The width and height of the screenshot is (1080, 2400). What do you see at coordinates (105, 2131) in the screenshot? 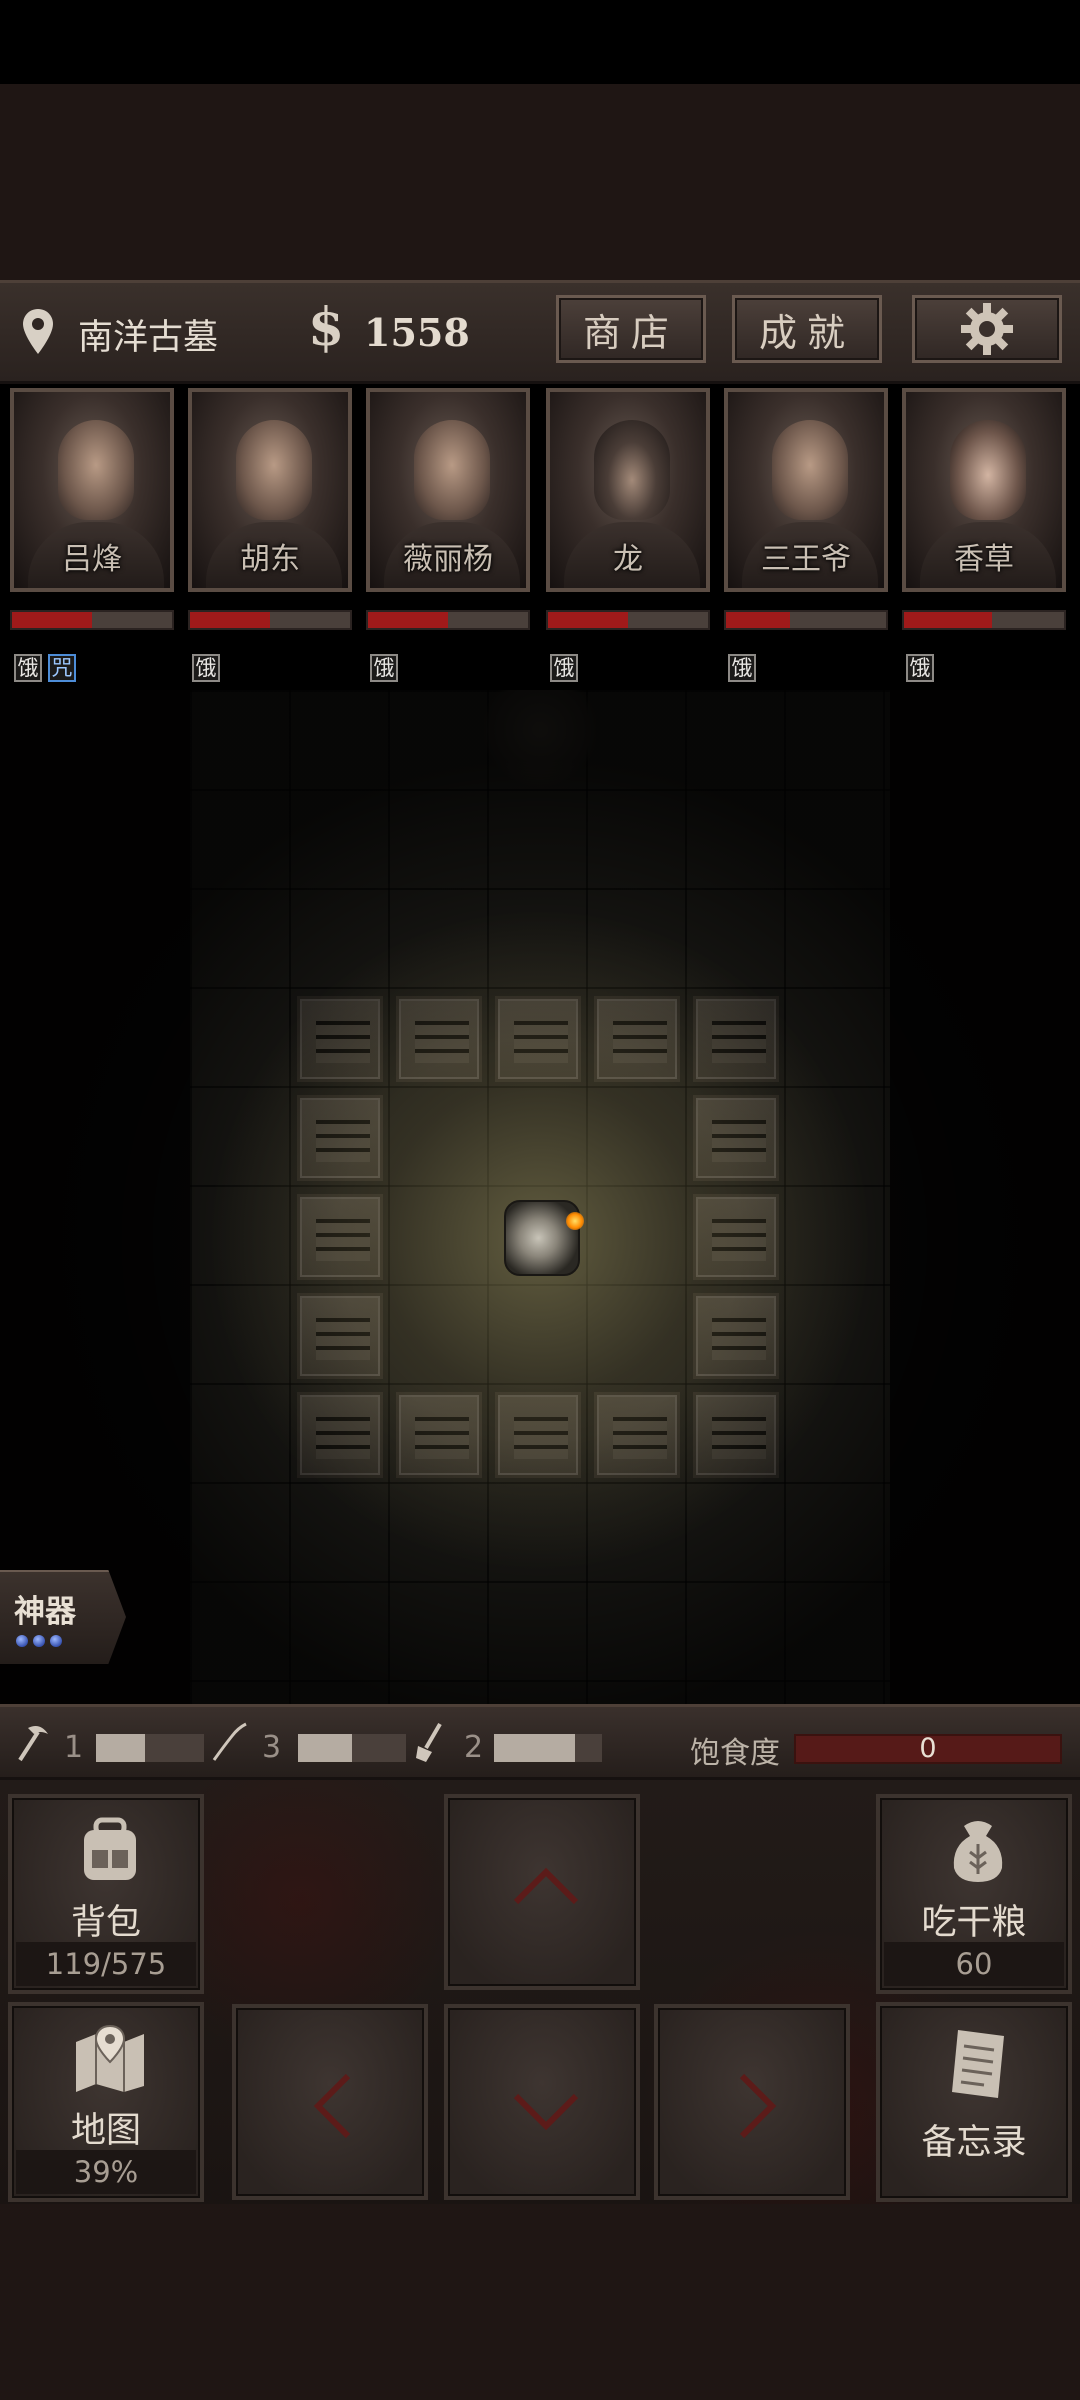
I see `map-label: 地图` at bounding box center [105, 2131].